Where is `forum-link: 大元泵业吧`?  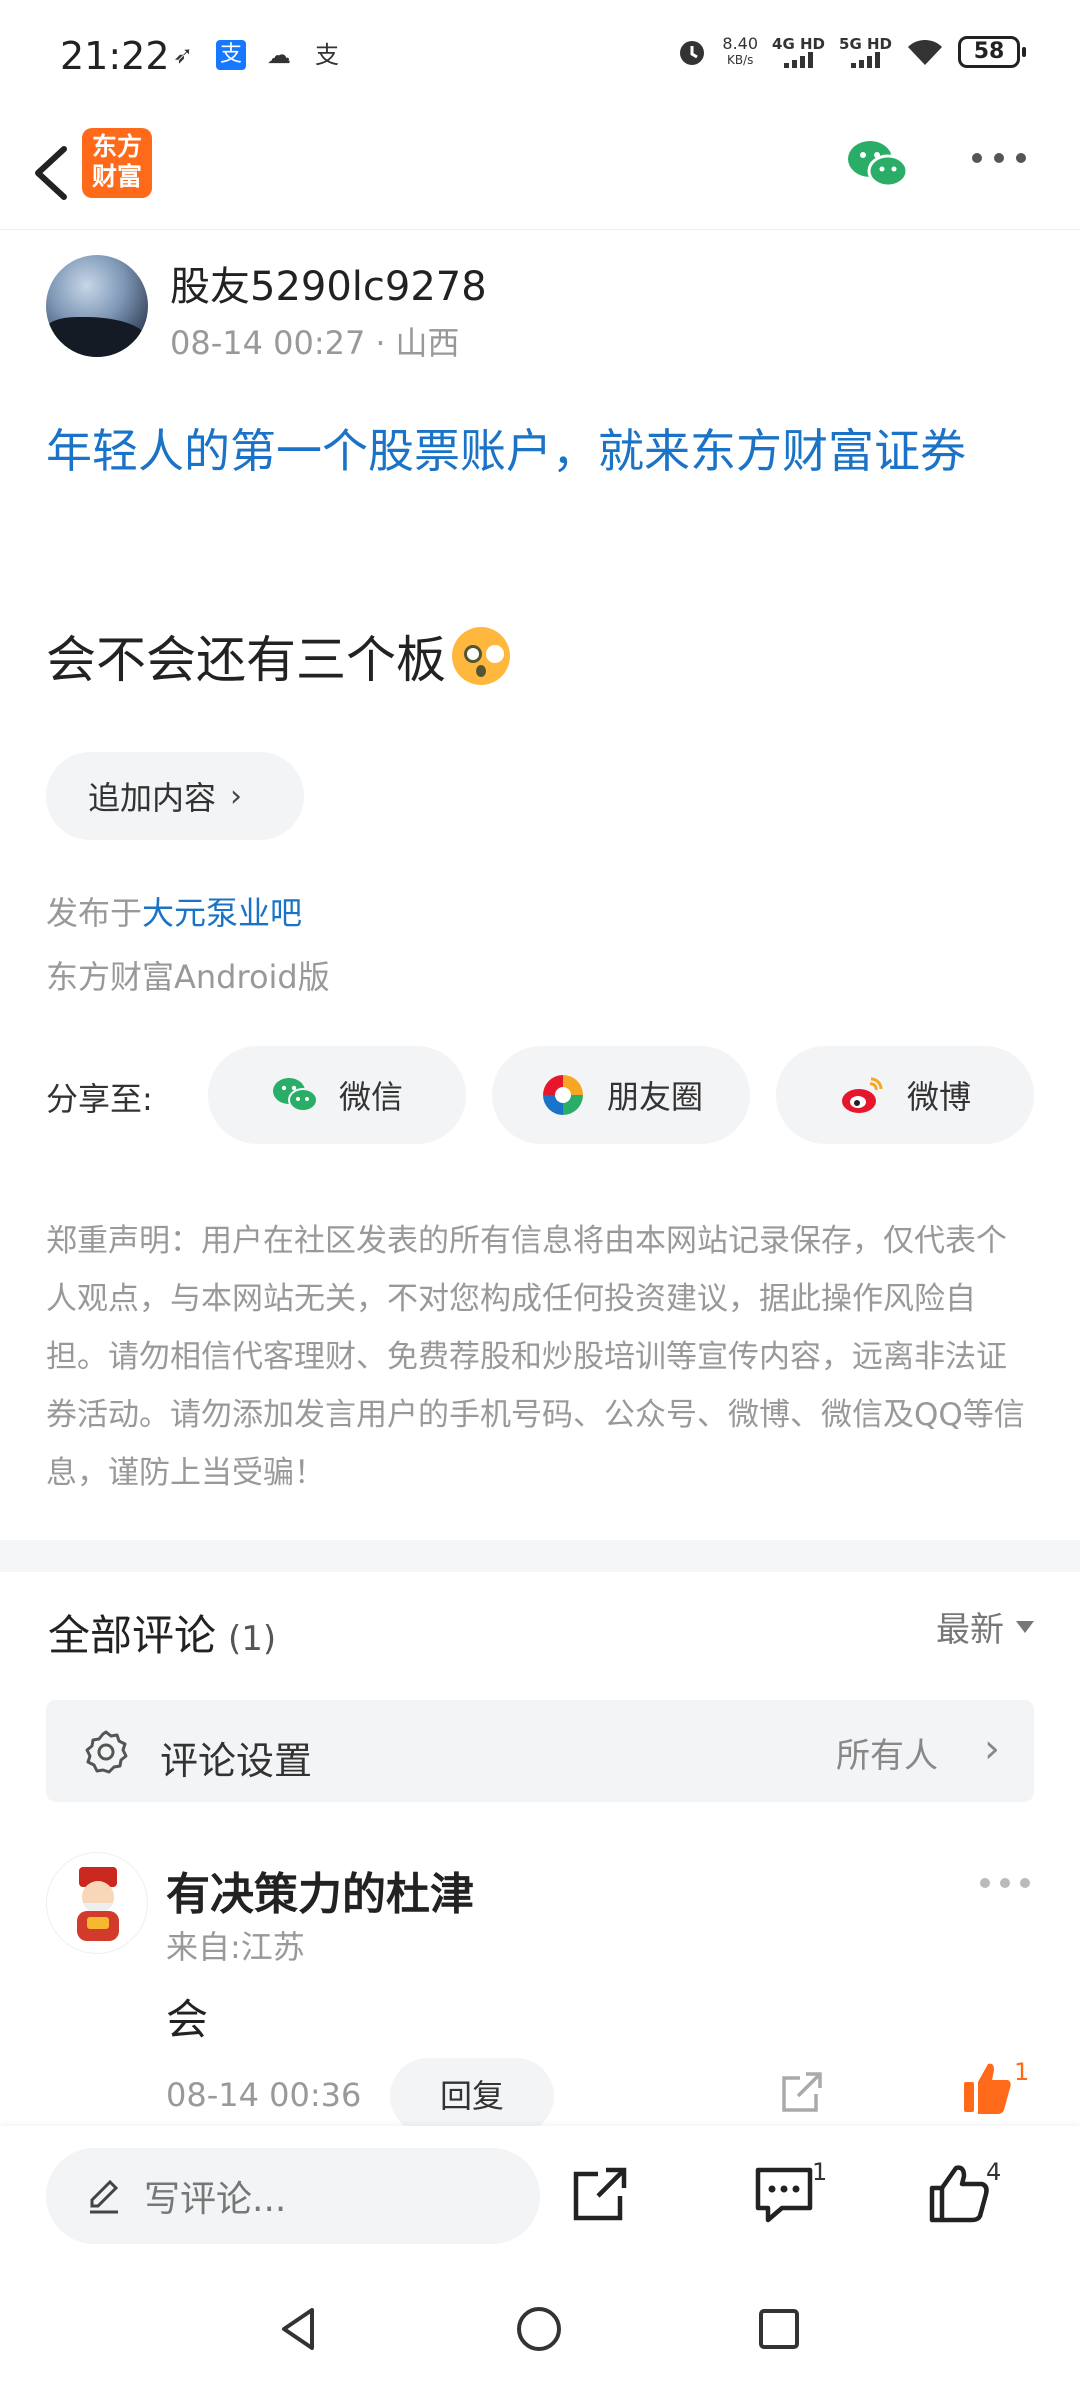 forum-link: 大元泵业吧 is located at coordinates (222, 913).